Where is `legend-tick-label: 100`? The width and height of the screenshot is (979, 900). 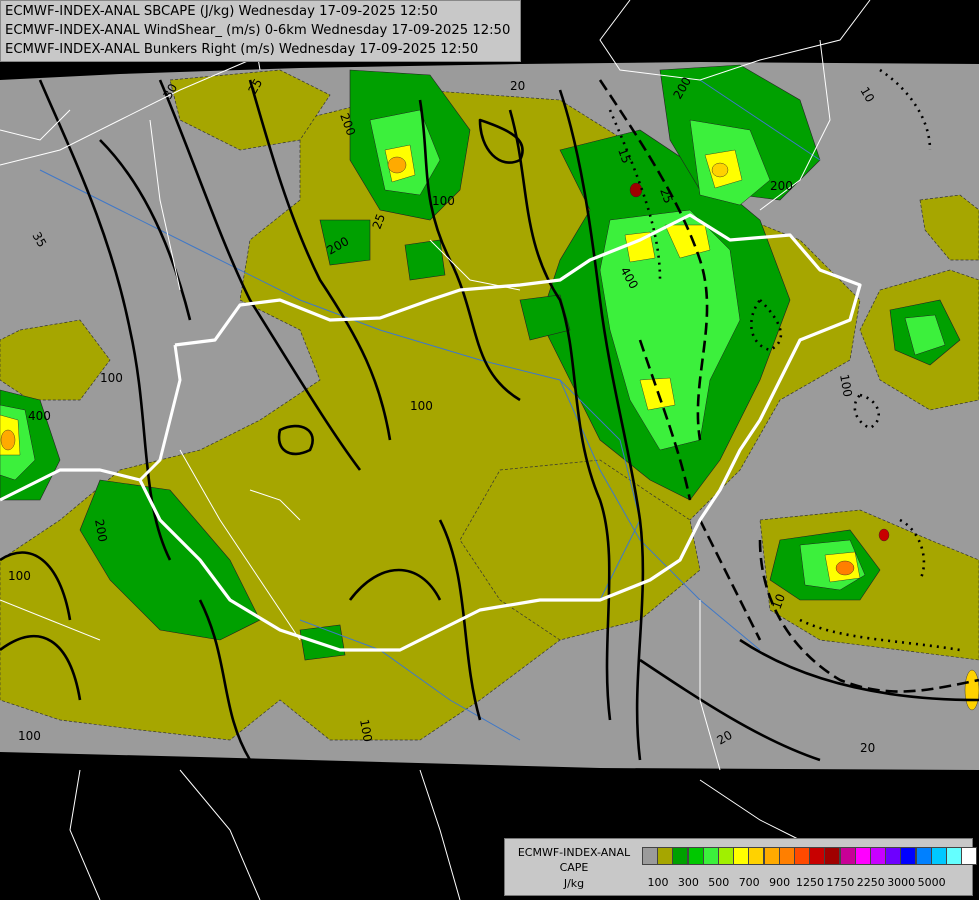 legend-tick-label: 100 is located at coordinates (658, 882).